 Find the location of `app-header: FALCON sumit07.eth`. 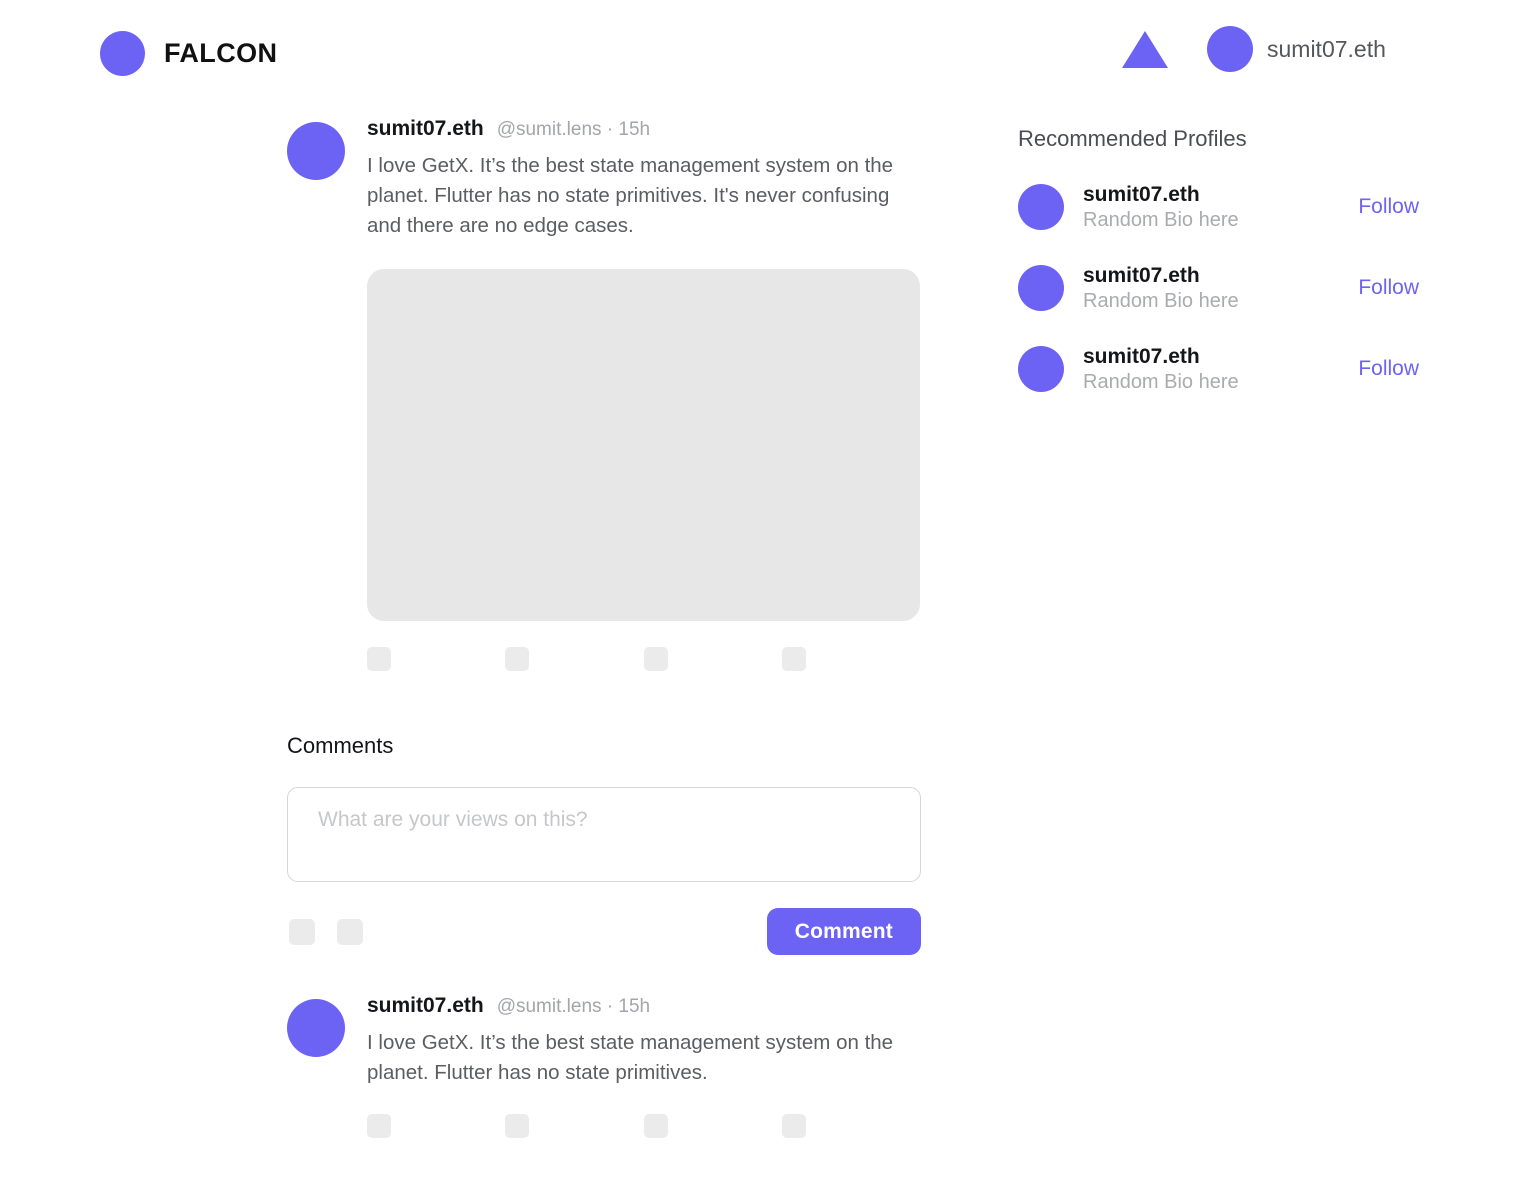

app-header: FALCON sumit07.eth is located at coordinates (764, 53).